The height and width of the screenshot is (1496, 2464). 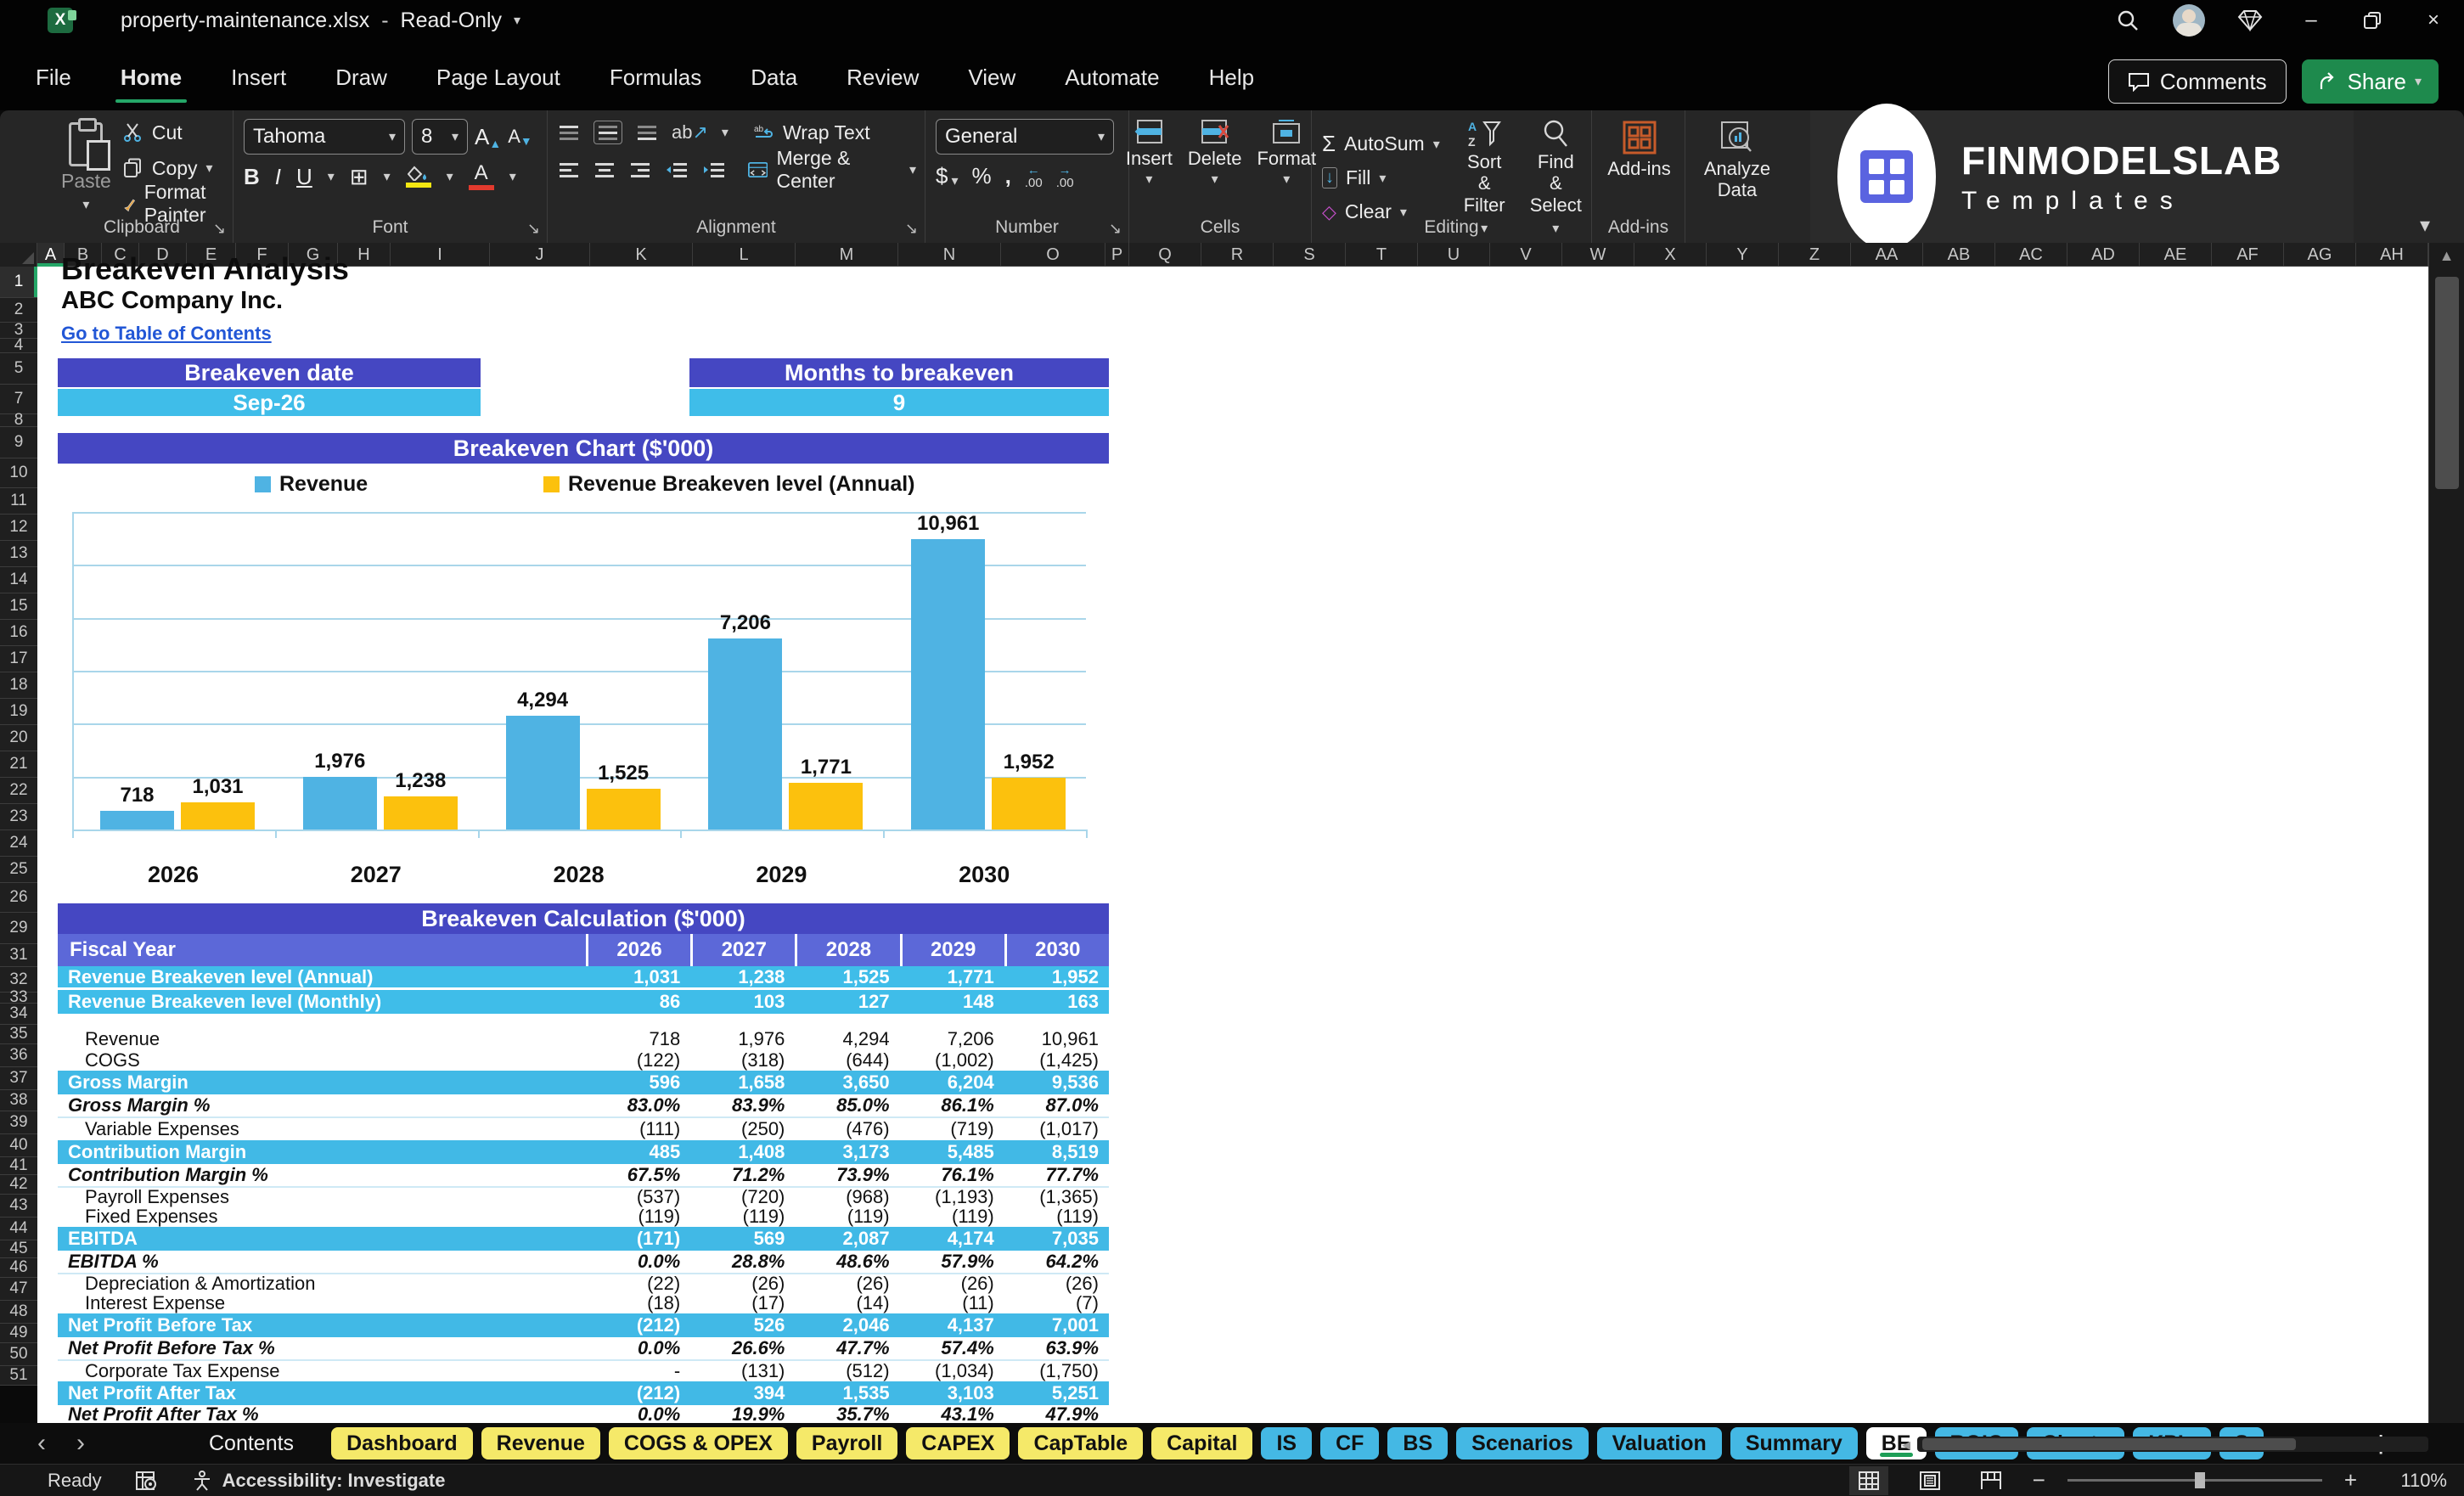 I want to click on align-middle-button, so click(x=607, y=132).